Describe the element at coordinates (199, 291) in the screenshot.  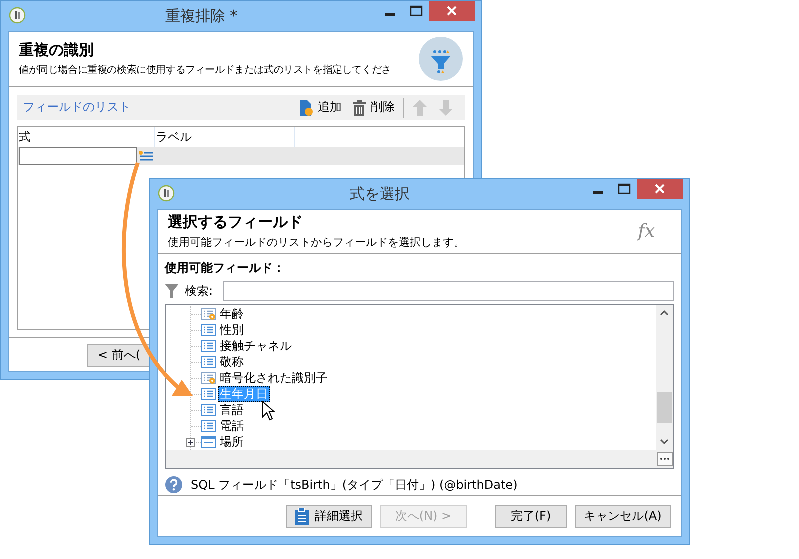
I see `search-label: 検索:` at that location.